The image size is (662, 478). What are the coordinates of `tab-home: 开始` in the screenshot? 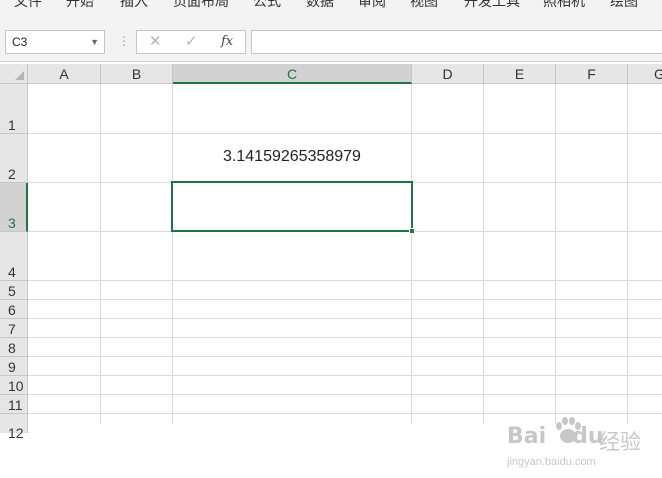 It's located at (80, 5).